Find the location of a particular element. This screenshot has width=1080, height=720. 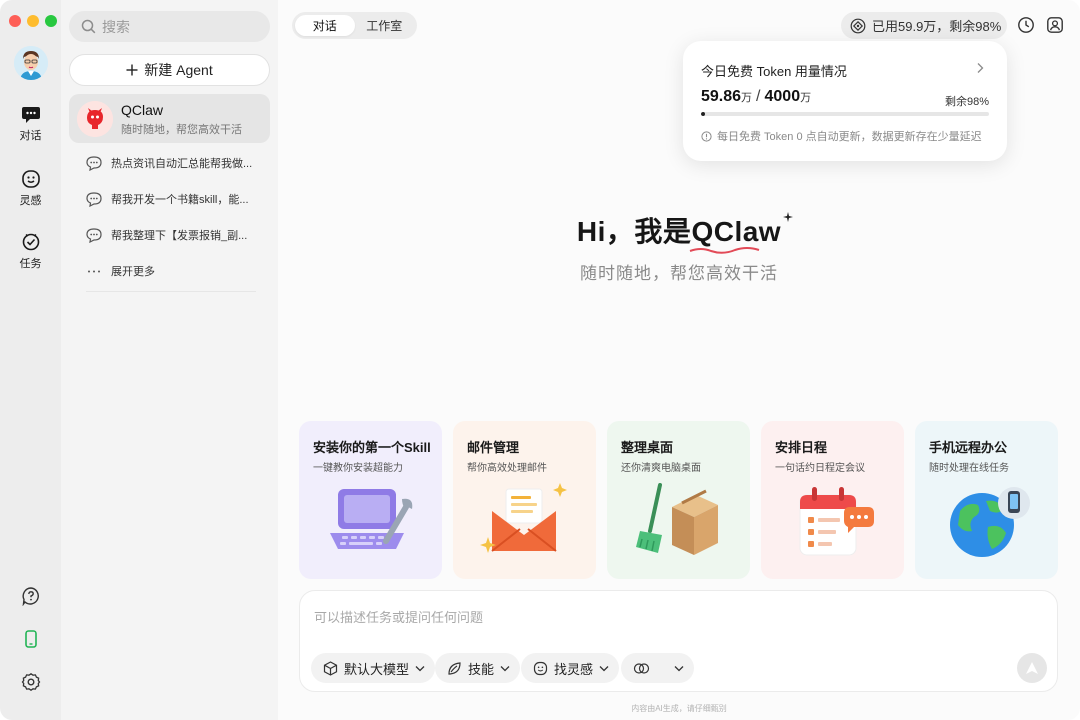

card-subtitle: 还你清爽电脑桌面 is located at coordinates (661, 468).